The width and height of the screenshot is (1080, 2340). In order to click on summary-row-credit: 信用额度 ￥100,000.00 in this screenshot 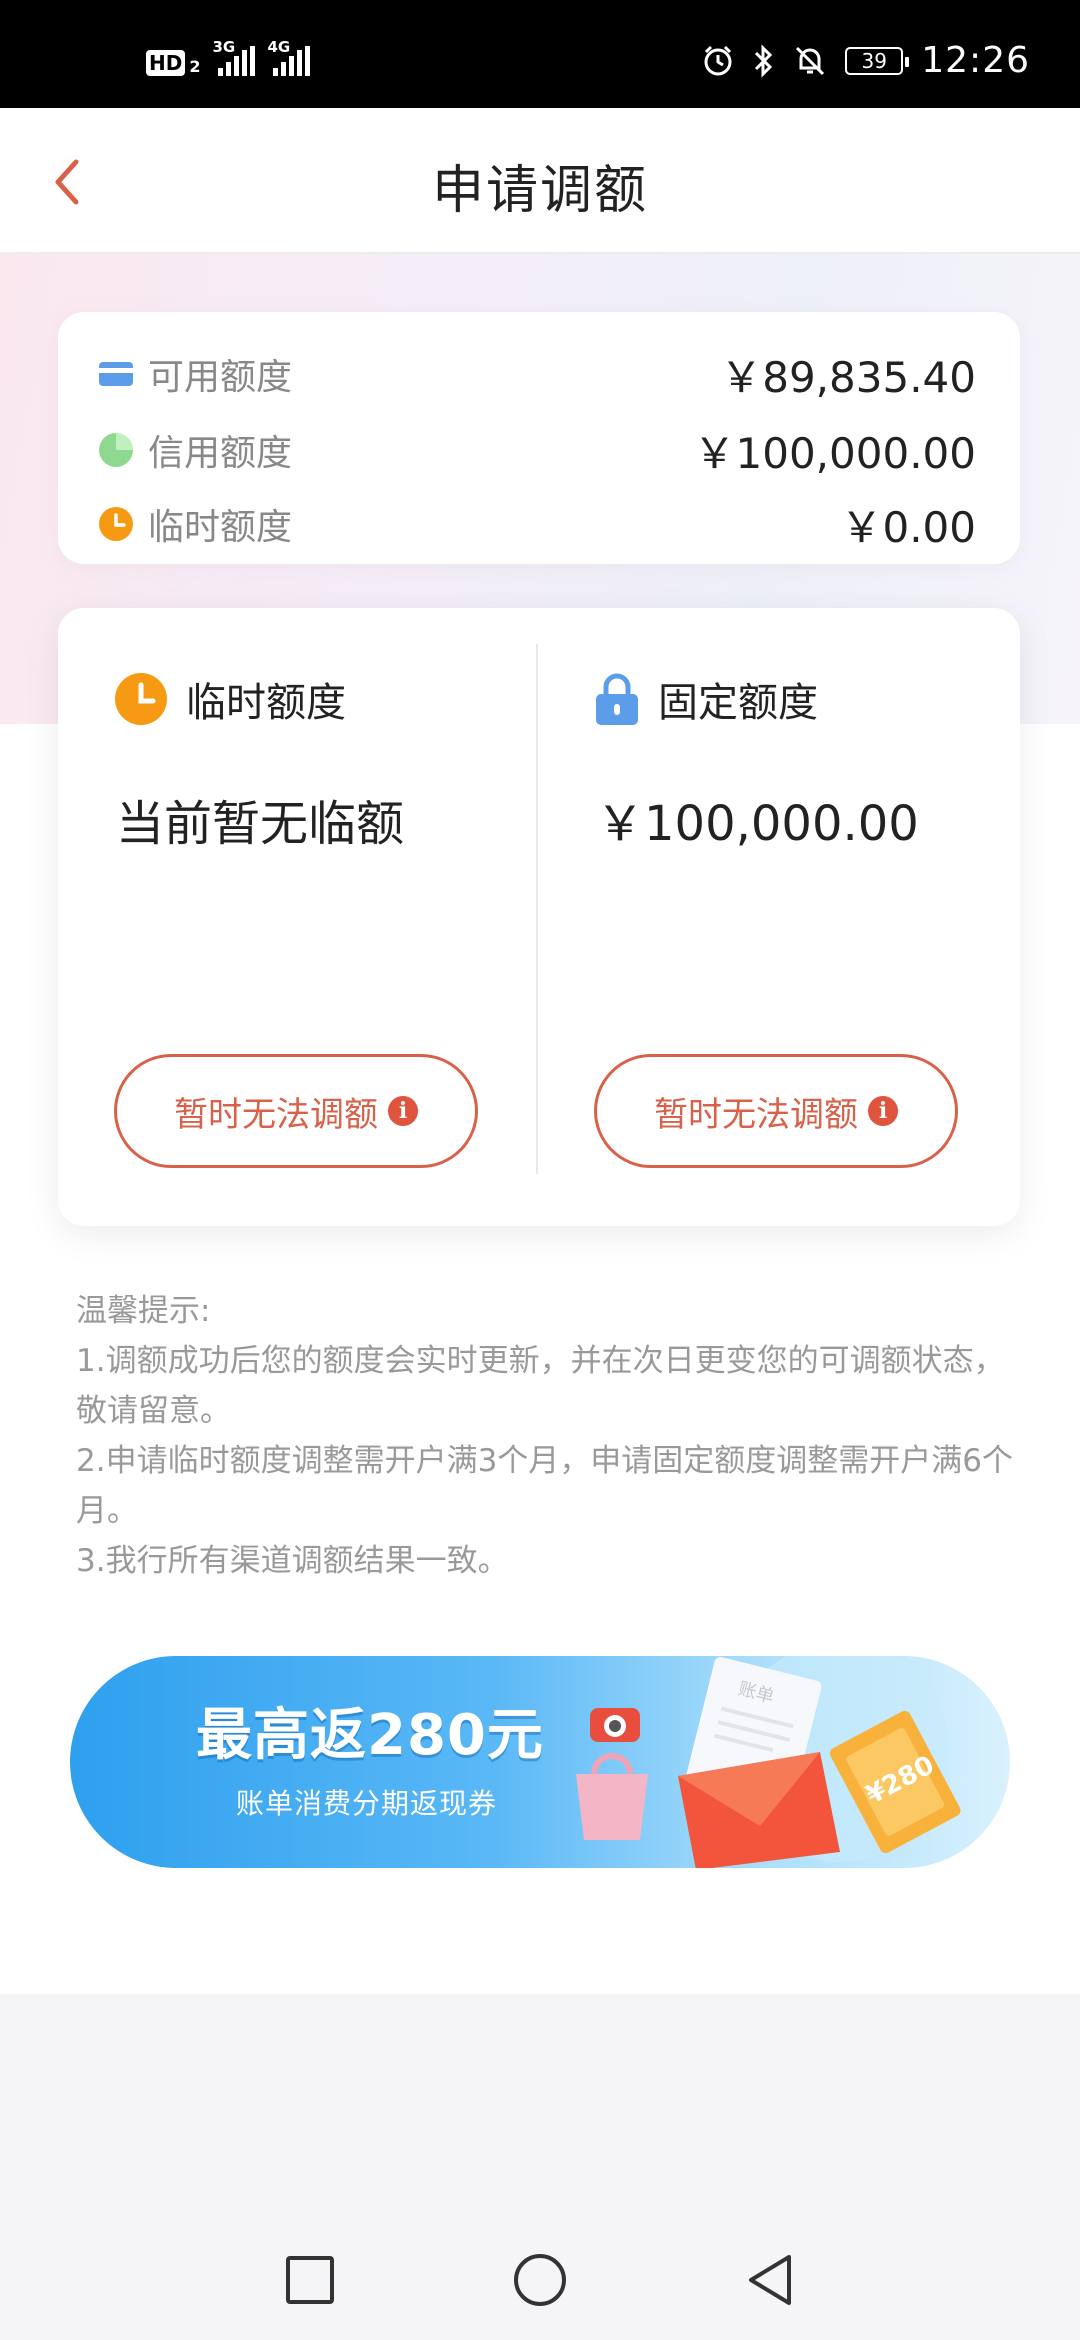, I will do `click(537, 450)`.